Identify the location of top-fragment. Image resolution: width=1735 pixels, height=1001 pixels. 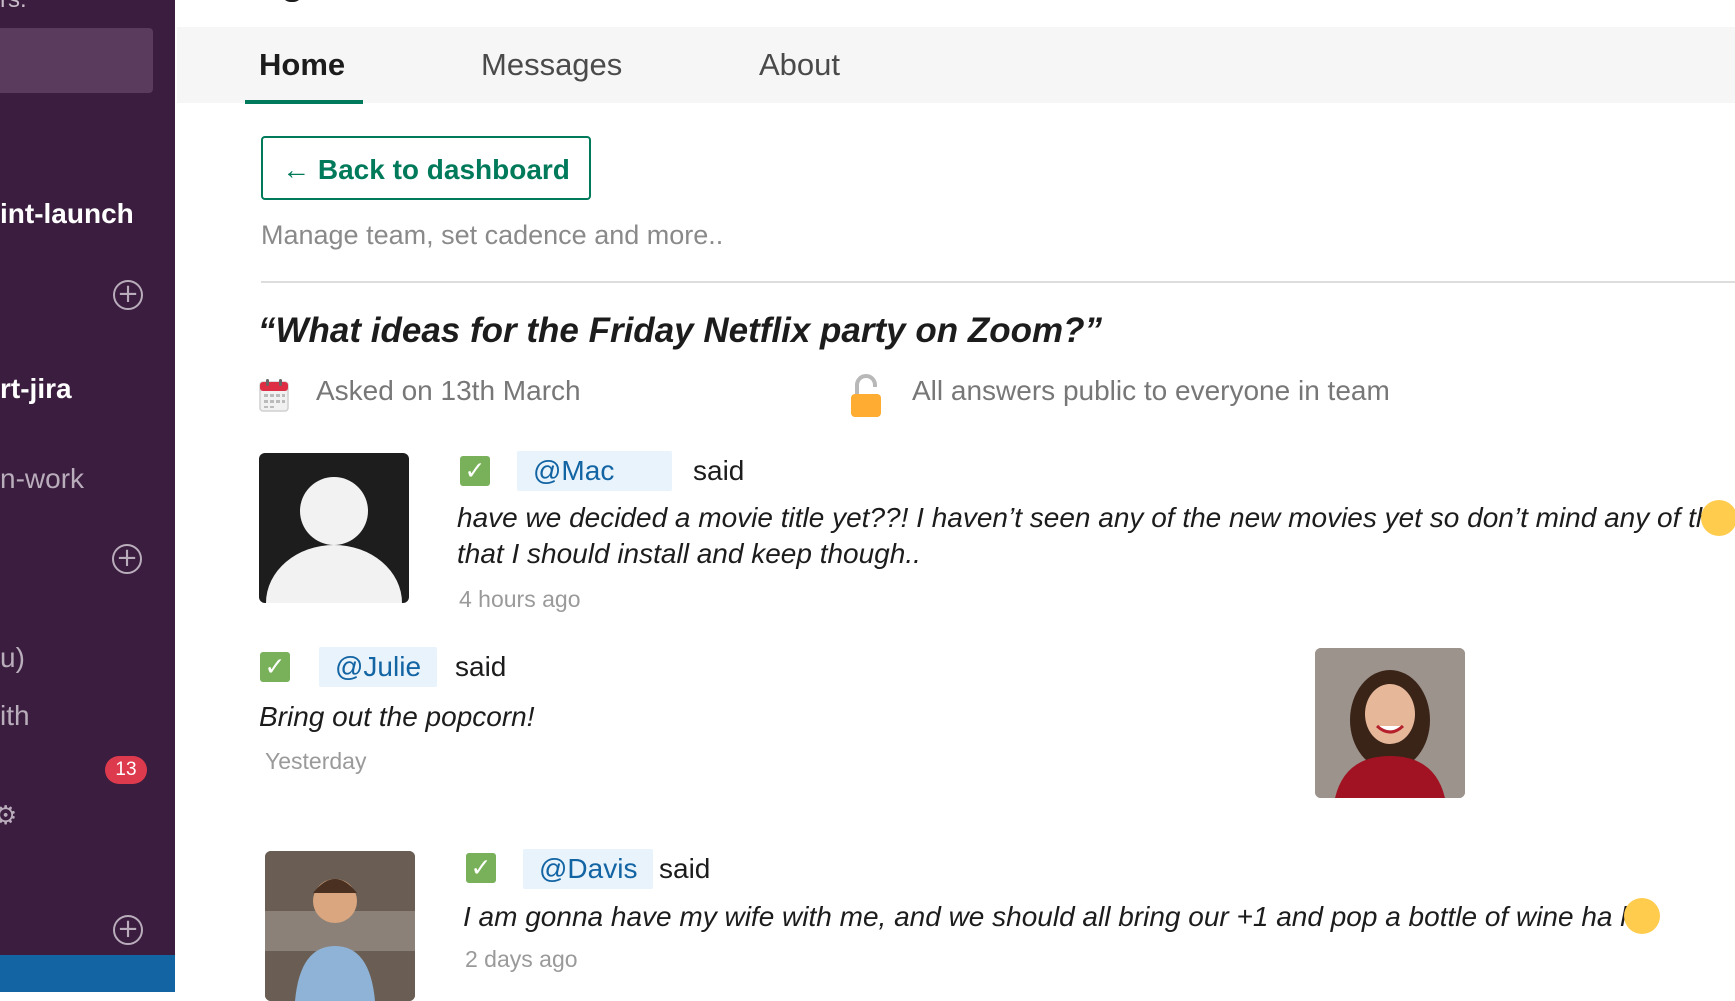
(292, 1).